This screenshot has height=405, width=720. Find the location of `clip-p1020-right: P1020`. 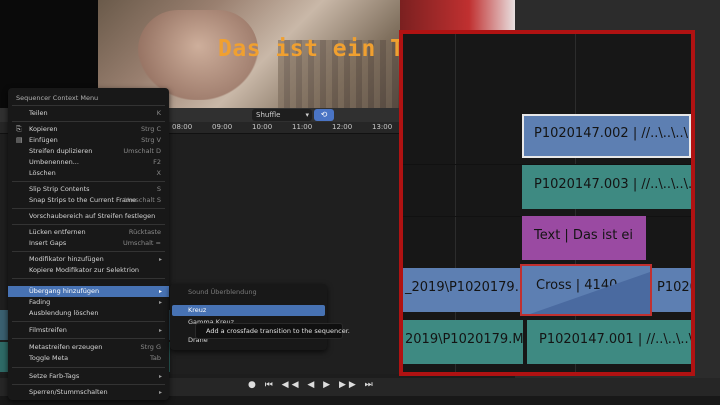

clip-p1020-right: P1020 is located at coordinates (671, 290).